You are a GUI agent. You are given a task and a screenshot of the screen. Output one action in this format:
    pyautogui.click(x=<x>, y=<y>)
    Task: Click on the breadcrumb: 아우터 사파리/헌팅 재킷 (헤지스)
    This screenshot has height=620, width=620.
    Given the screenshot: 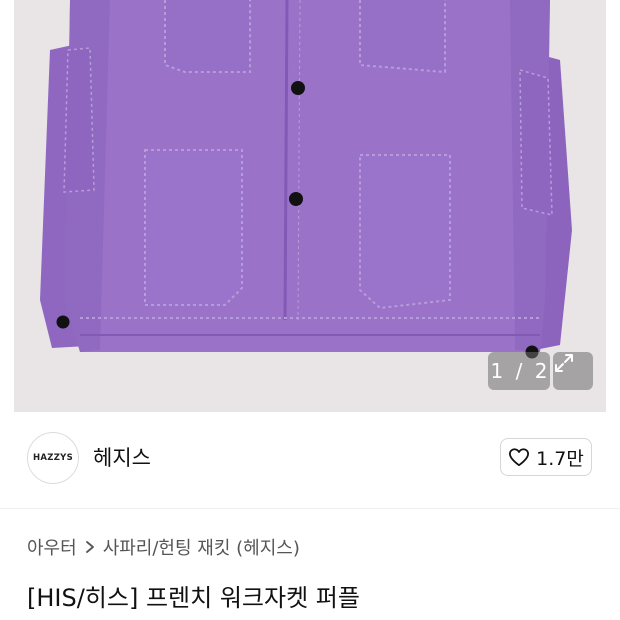 What is the action you would take?
    pyautogui.click(x=163, y=547)
    